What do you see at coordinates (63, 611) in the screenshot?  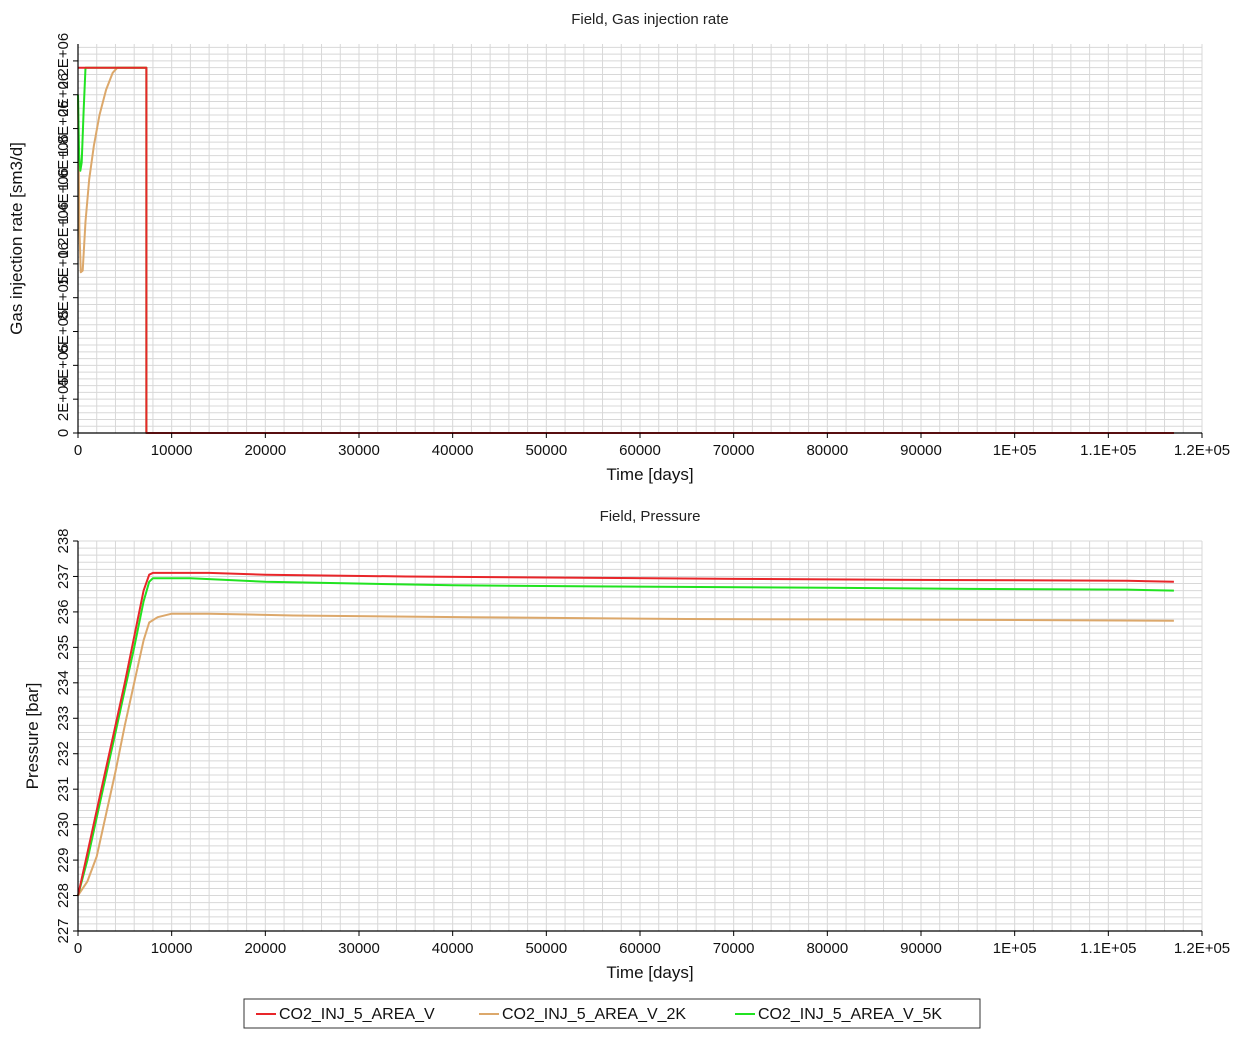 I see `y-tick-label: 236` at bounding box center [63, 611].